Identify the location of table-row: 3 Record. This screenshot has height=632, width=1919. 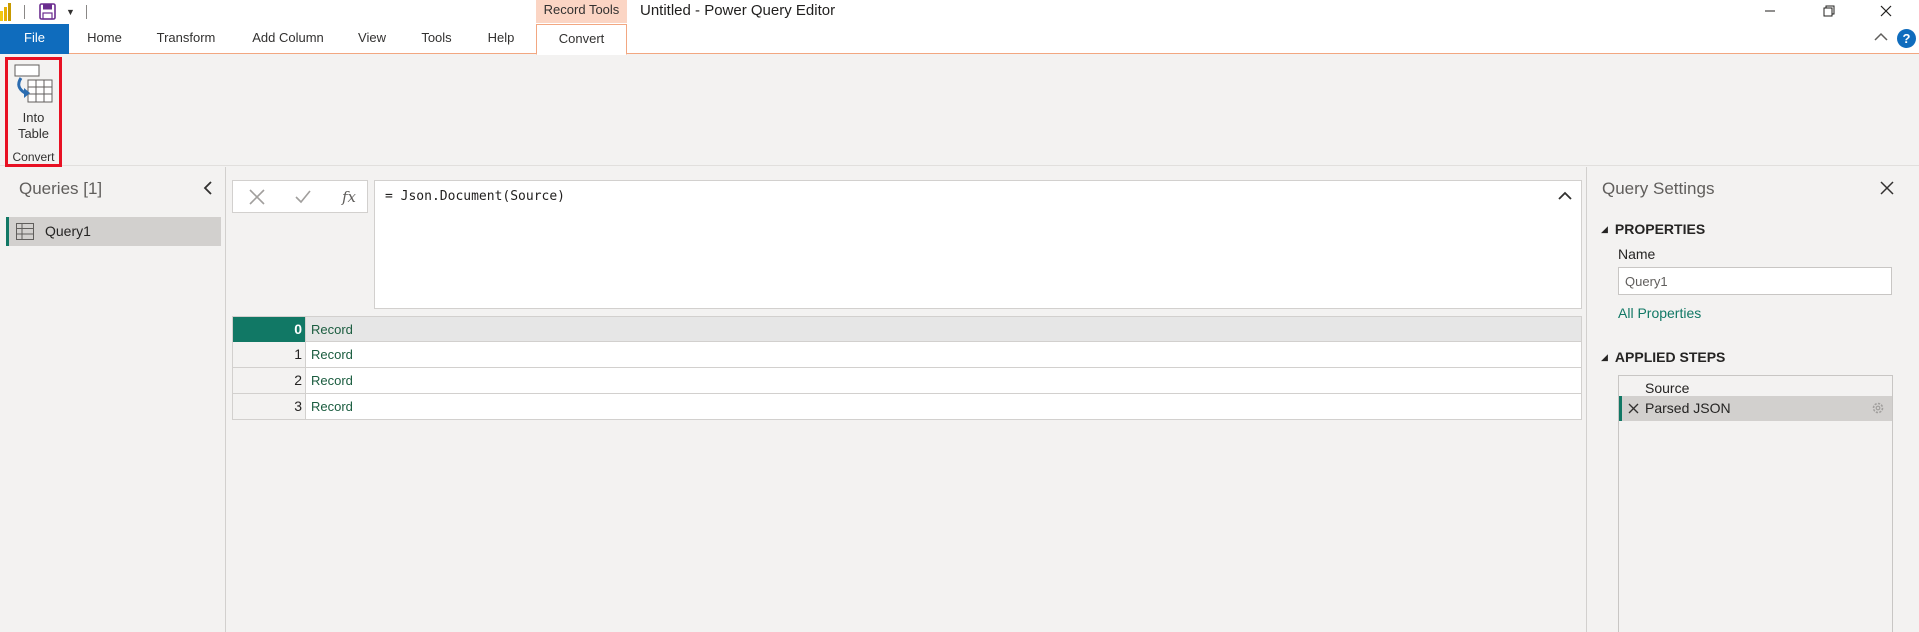
(907, 407).